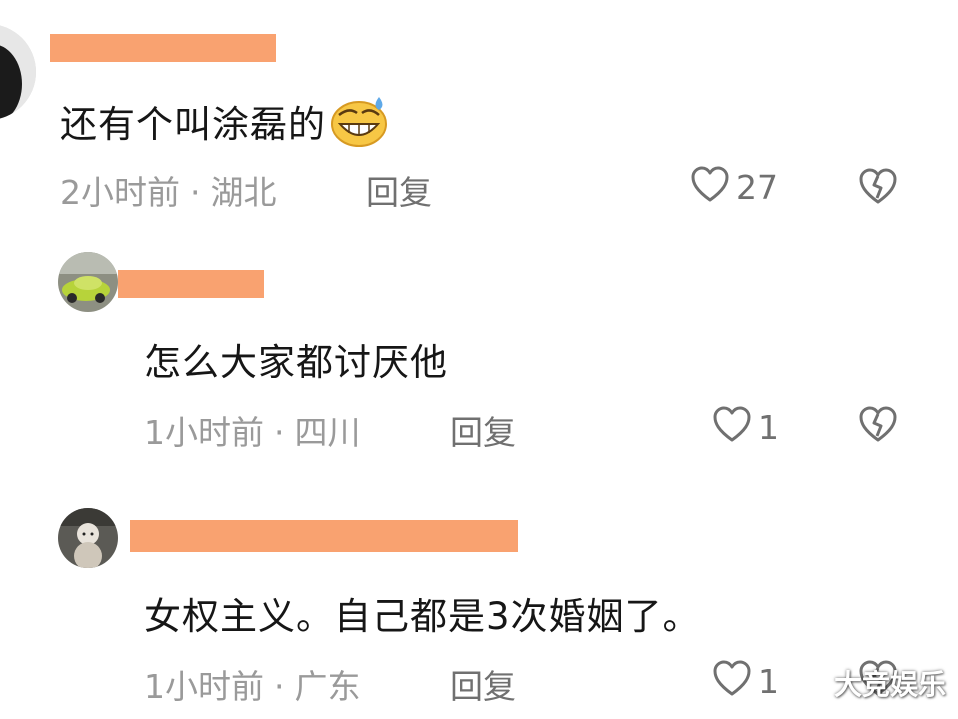  I want to click on comment-meta: 2小时前 · 湖北, so click(168, 190).